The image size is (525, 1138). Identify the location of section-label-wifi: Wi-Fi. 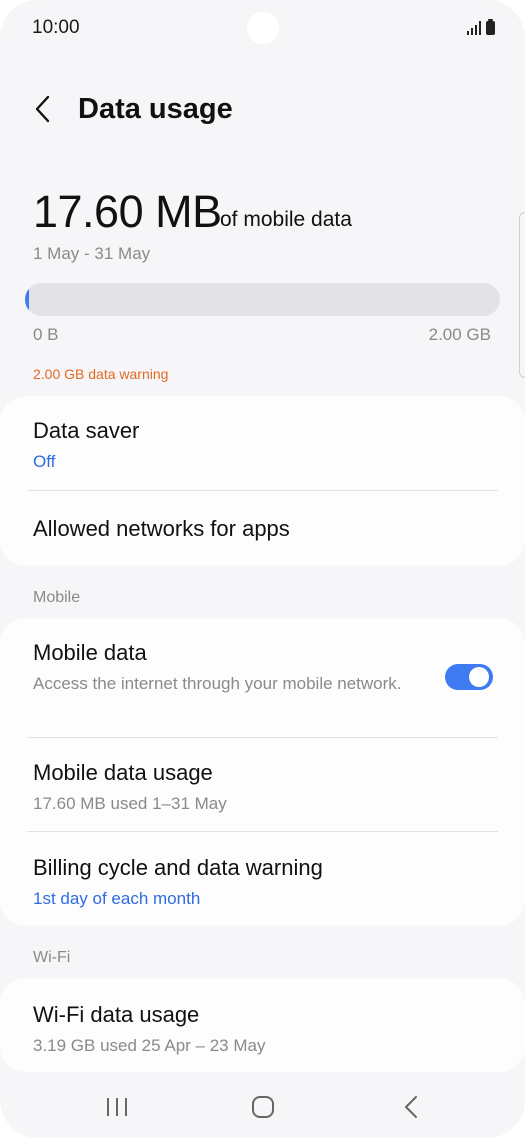
(52, 957).